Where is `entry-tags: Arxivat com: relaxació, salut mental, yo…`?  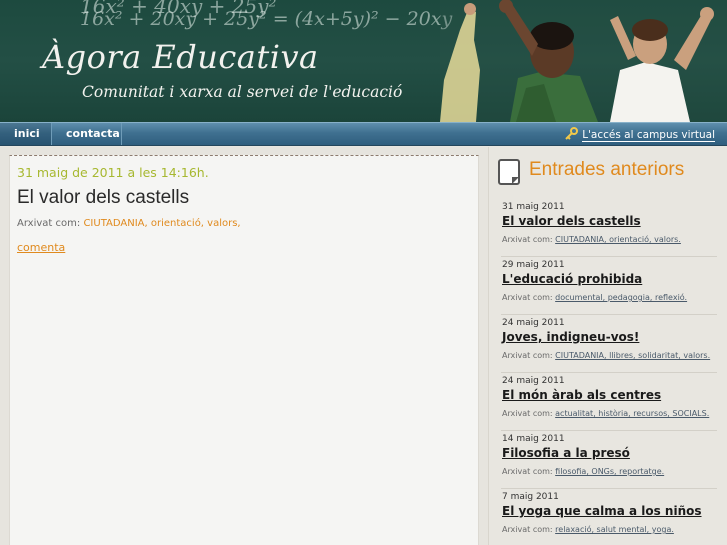
entry-tags: Arxivat com: relaxació, salut mental, yo… is located at coordinates (588, 529).